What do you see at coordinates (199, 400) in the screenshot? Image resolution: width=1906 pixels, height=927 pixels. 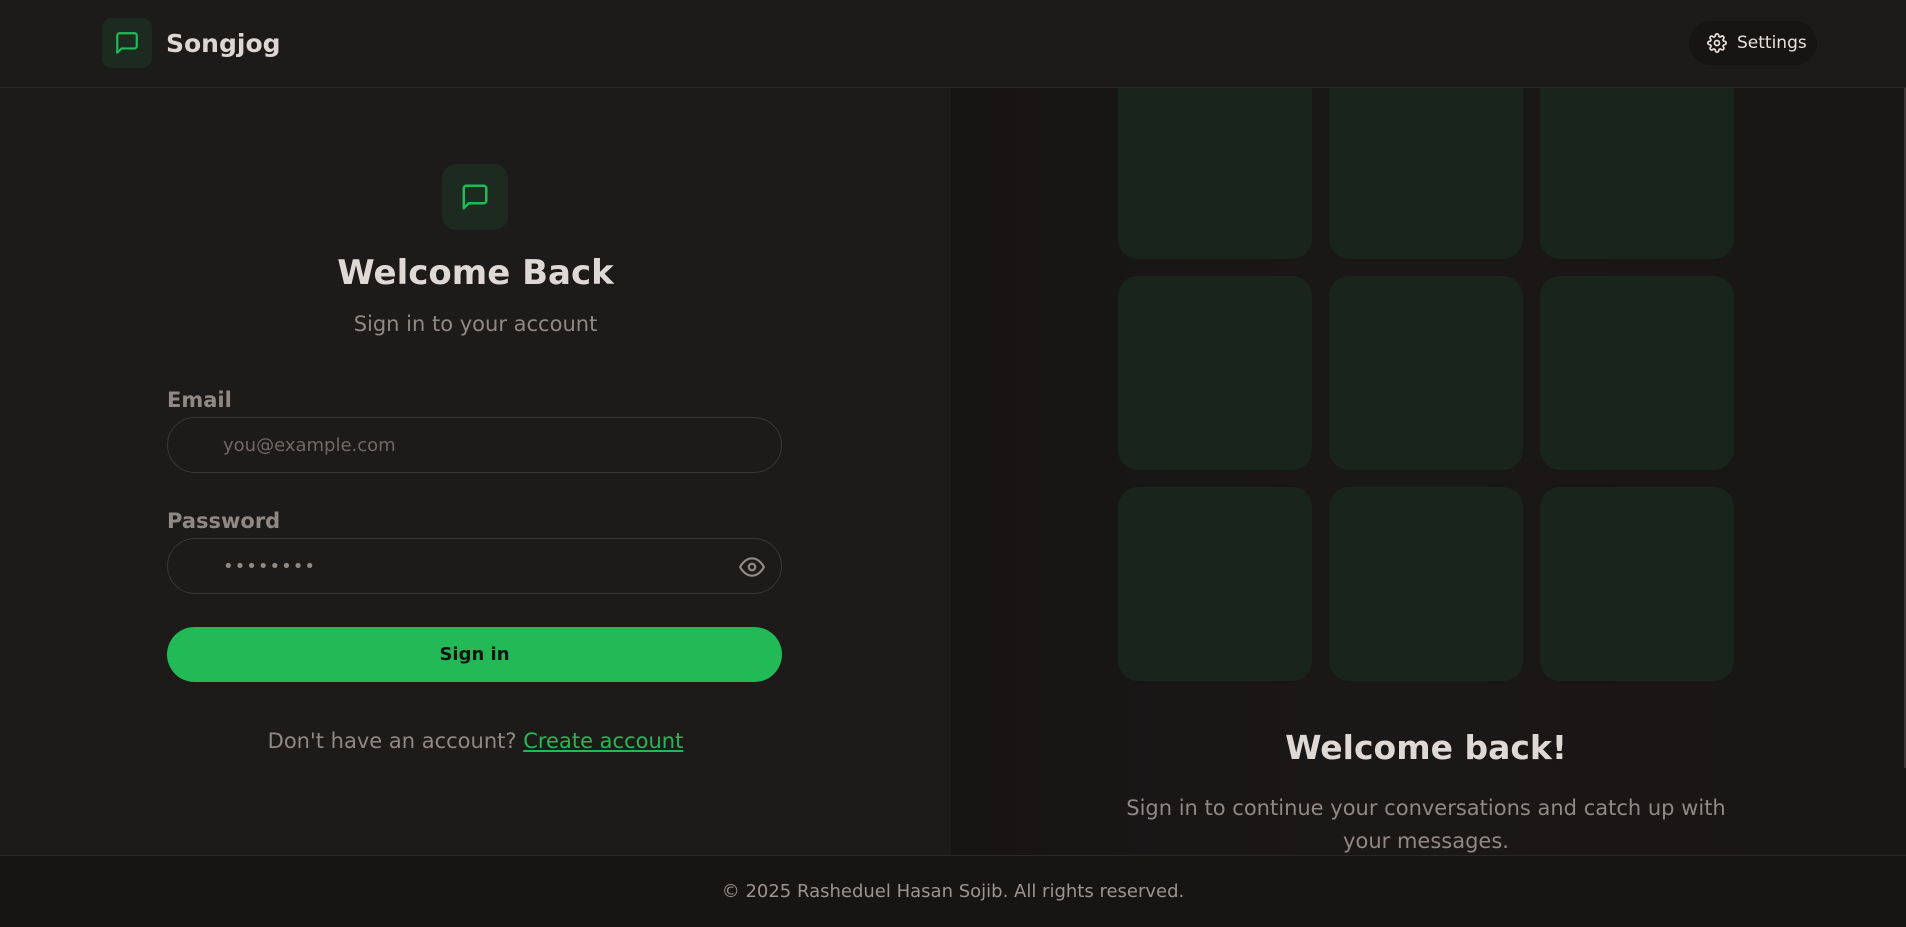 I see `email-label: Email` at bounding box center [199, 400].